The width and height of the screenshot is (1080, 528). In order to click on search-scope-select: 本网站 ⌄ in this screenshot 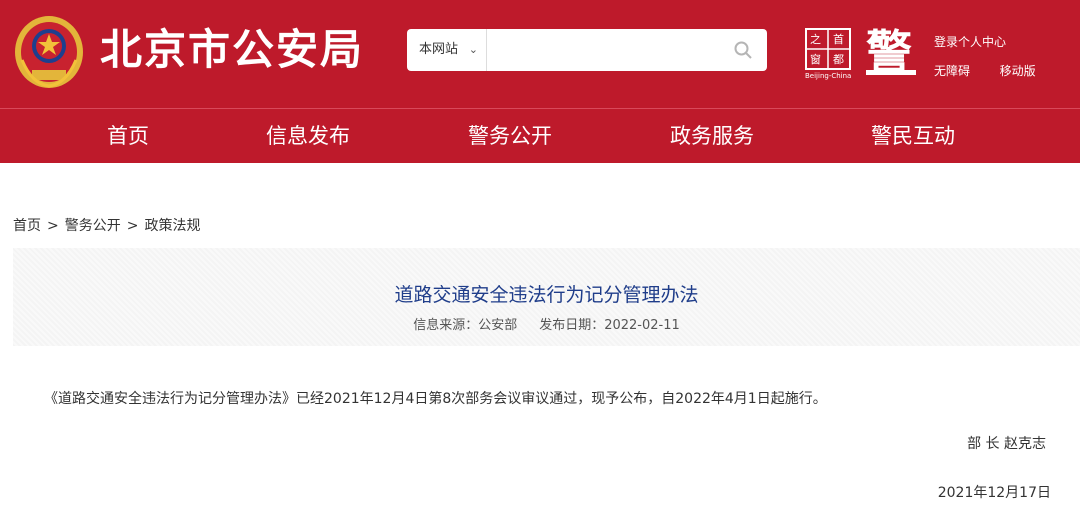, I will do `click(447, 50)`.